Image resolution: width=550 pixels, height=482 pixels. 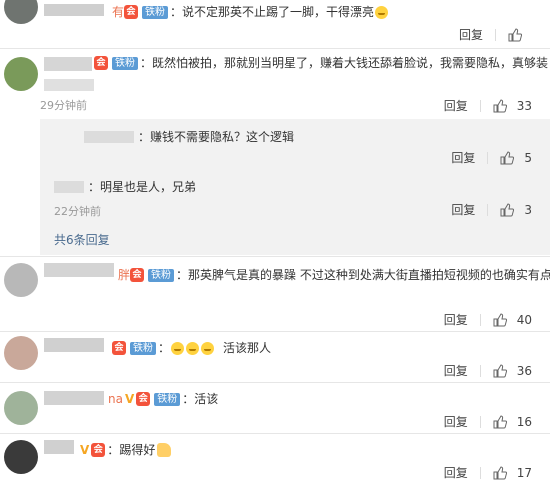 I want to click on comment-1: 有 会 铁粉 ： 说不定那英不止踢了一脚，干得漂亮 回复, so click(x=275, y=24).